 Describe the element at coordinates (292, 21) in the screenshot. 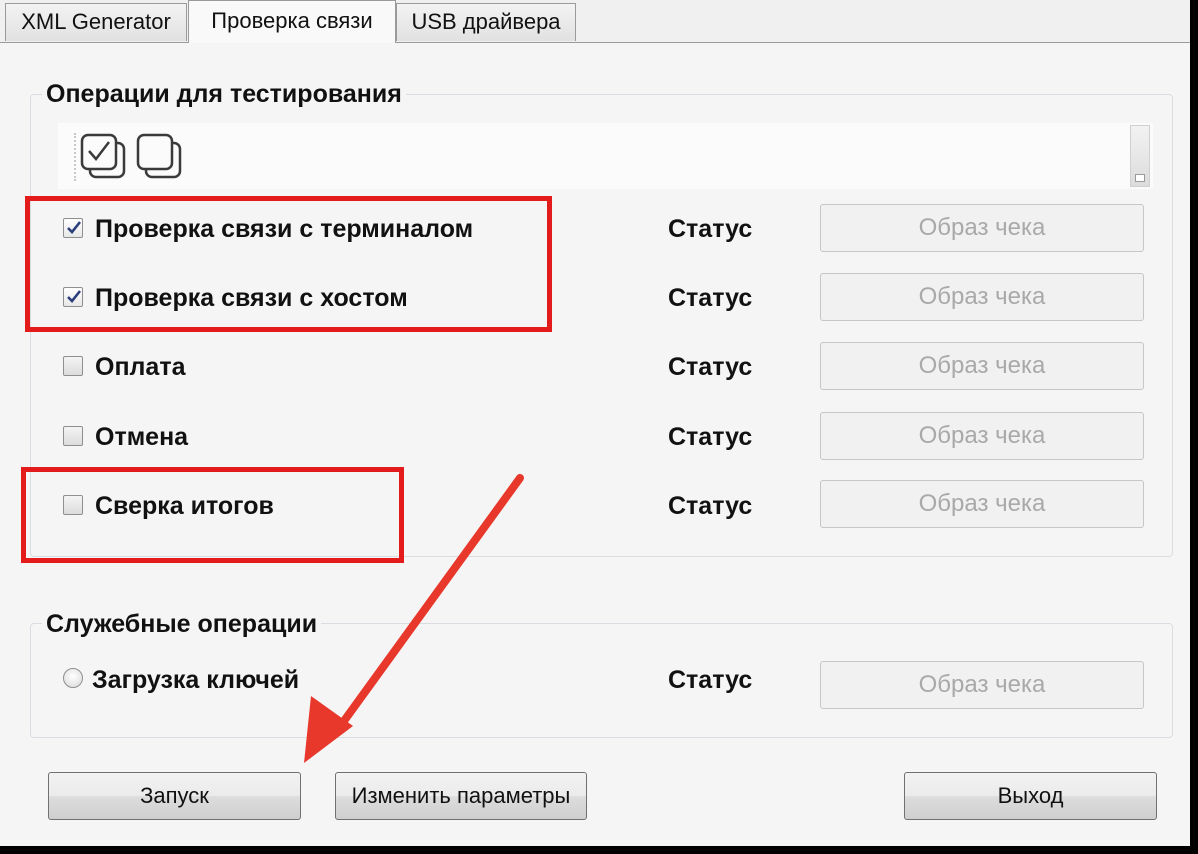

I see `tab-connection-check: Проверка связи` at that location.